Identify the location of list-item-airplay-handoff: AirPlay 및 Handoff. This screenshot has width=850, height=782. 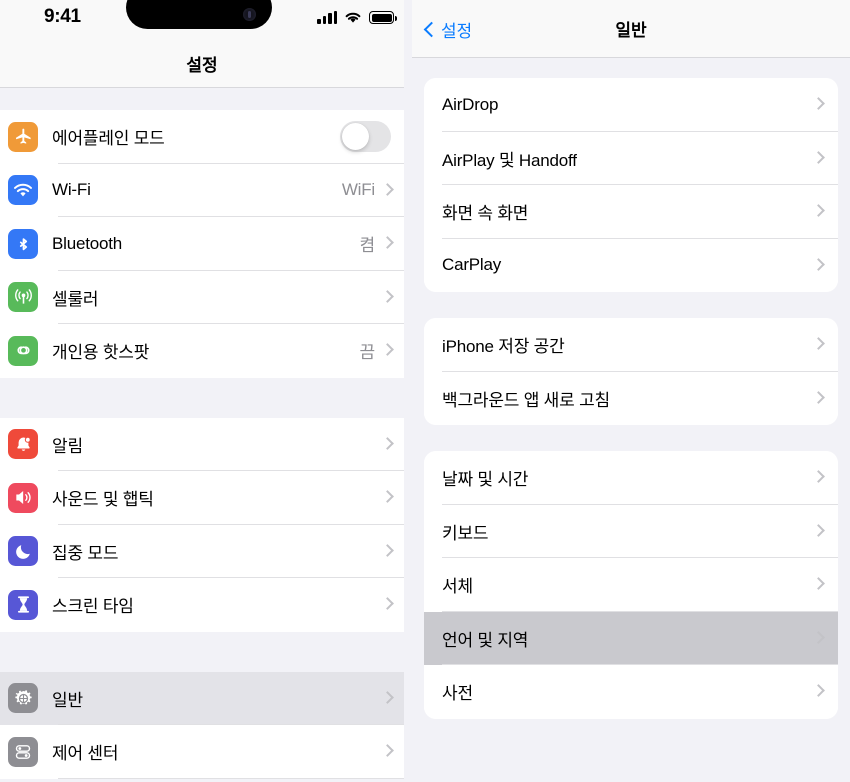
(631, 158).